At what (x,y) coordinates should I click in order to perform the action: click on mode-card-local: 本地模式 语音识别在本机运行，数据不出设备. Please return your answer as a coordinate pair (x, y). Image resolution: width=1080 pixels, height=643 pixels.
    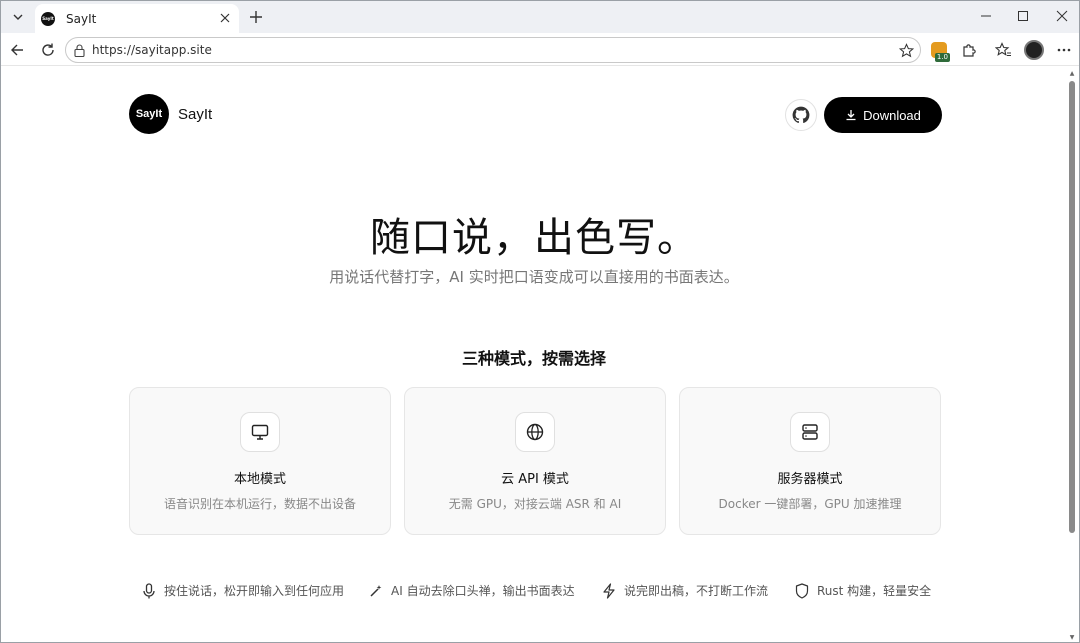
    Looking at the image, I should click on (260, 461).